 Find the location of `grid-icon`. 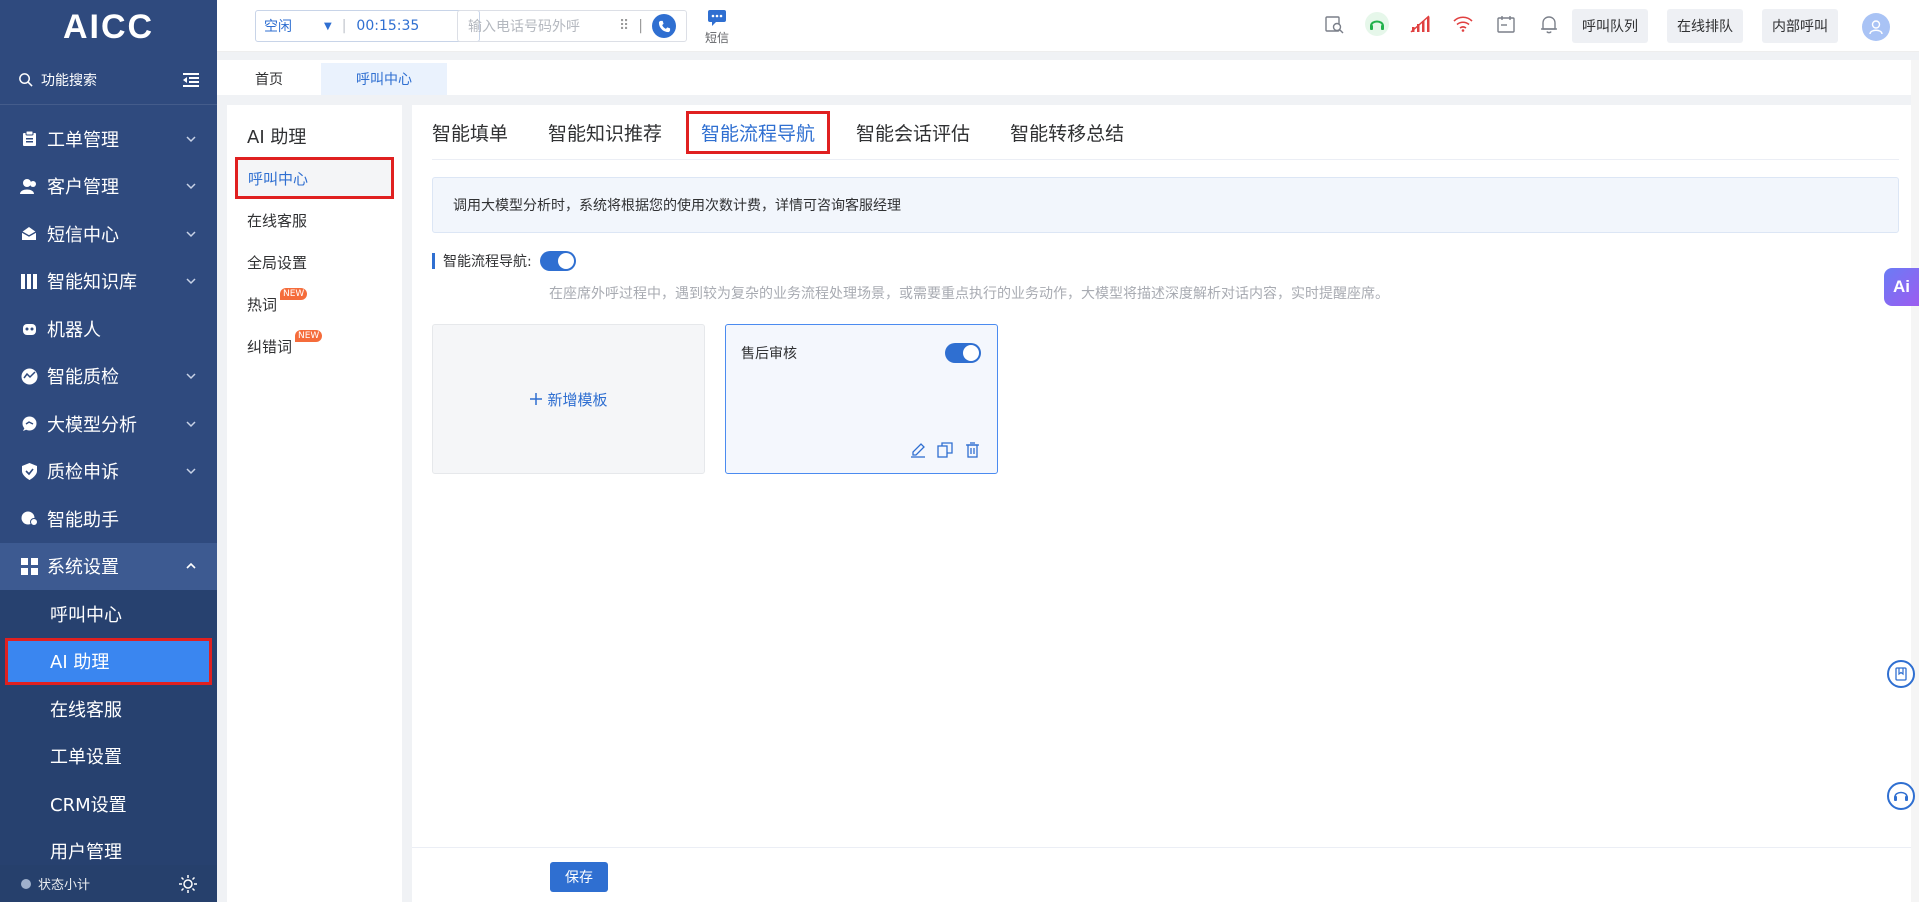

grid-icon is located at coordinates (29, 566).